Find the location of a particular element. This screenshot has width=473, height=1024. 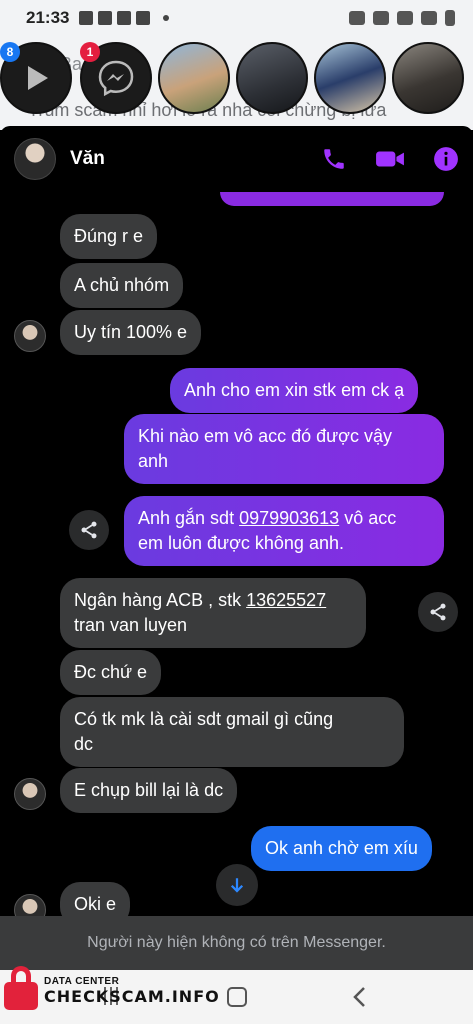

unavailable-notice: Người này hiện không có trên Messenger. is located at coordinates (236, 943).